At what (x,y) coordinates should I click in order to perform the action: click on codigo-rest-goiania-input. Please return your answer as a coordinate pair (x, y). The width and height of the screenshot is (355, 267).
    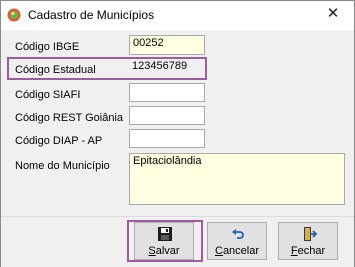
    Looking at the image, I should click on (167, 115).